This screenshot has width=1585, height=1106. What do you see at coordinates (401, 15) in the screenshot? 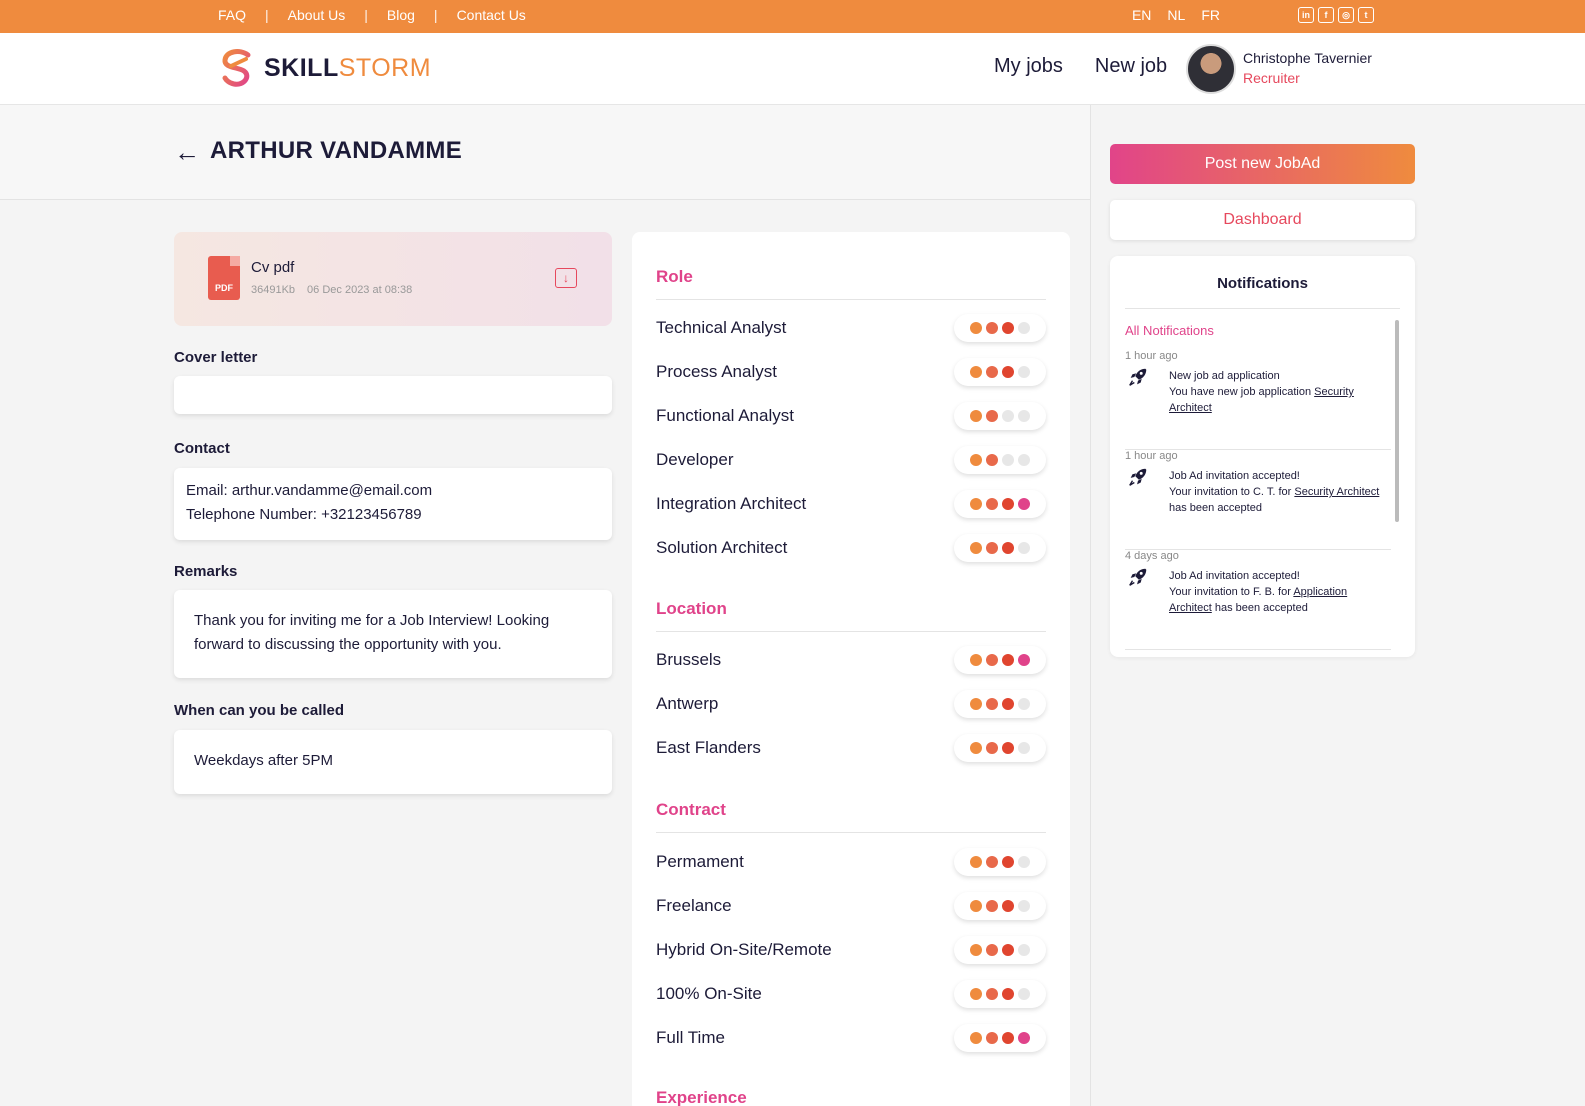
I see `blog-link: Blog` at bounding box center [401, 15].